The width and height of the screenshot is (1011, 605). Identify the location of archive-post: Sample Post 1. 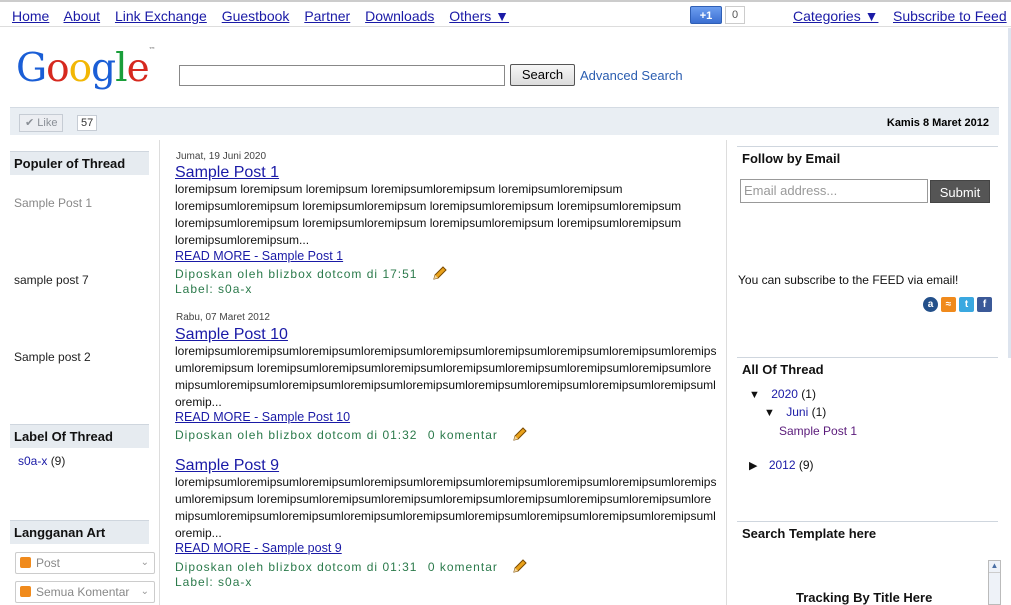
(818, 431).